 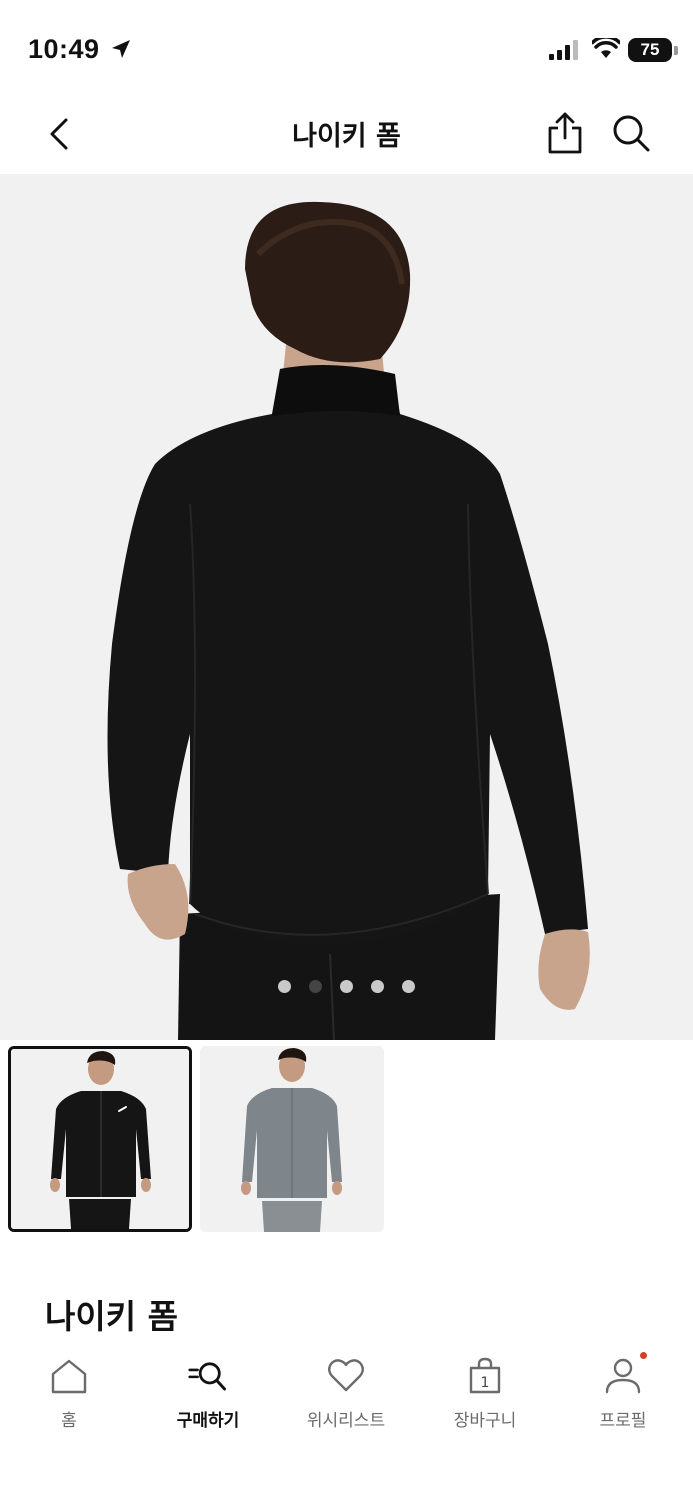 I want to click on tab-cart: 1 장바구니, so click(x=485, y=1395).